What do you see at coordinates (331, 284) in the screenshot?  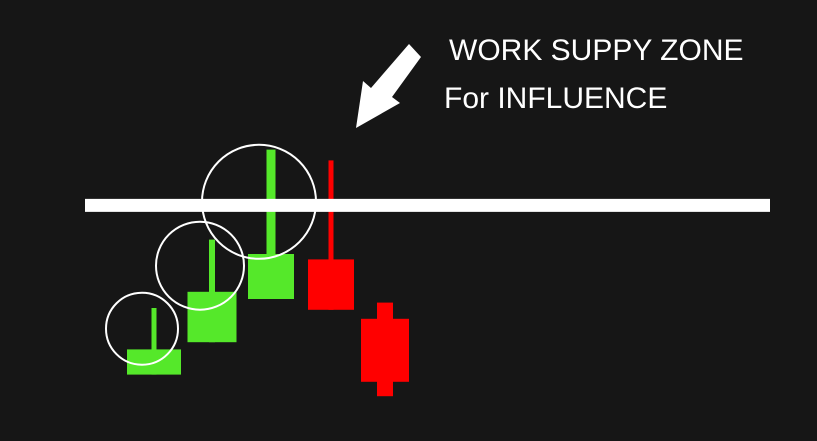 I see `candle-4-body` at bounding box center [331, 284].